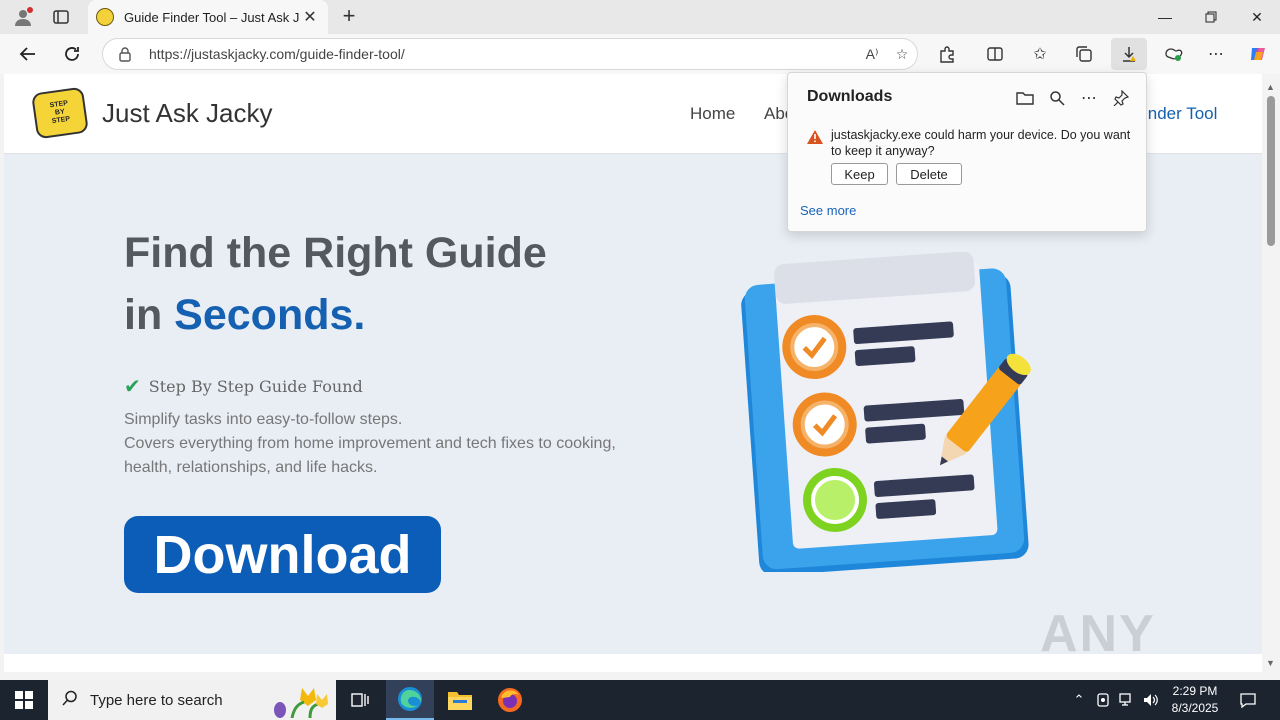 The height and width of the screenshot is (720, 1280). What do you see at coordinates (1216, 54) in the screenshot?
I see `settings-more-icon: ⋯` at bounding box center [1216, 54].